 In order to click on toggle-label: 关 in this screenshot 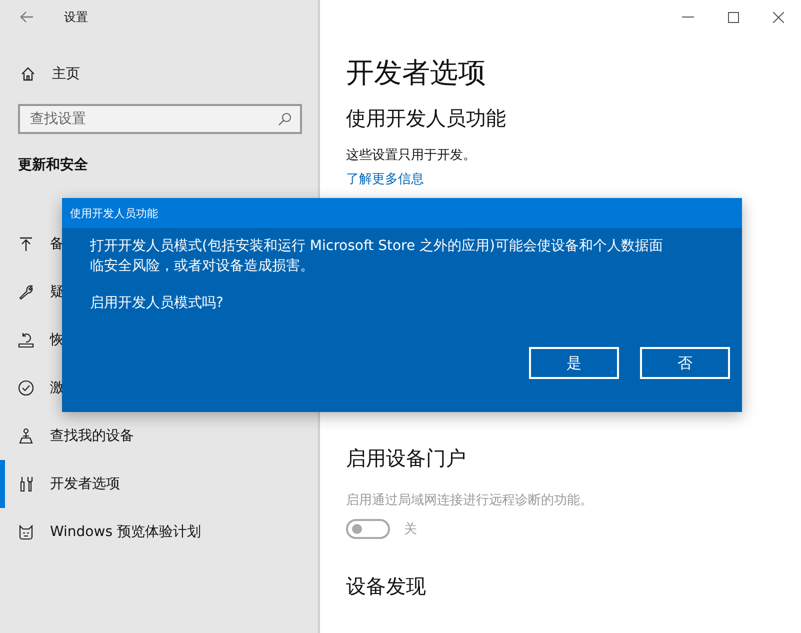, I will do `click(410, 529)`.